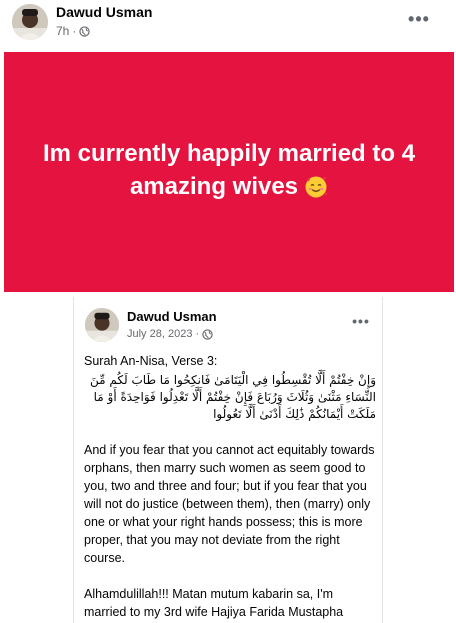  I want to click on smiling-face-with-hearts-emoji, so click(316, 191).